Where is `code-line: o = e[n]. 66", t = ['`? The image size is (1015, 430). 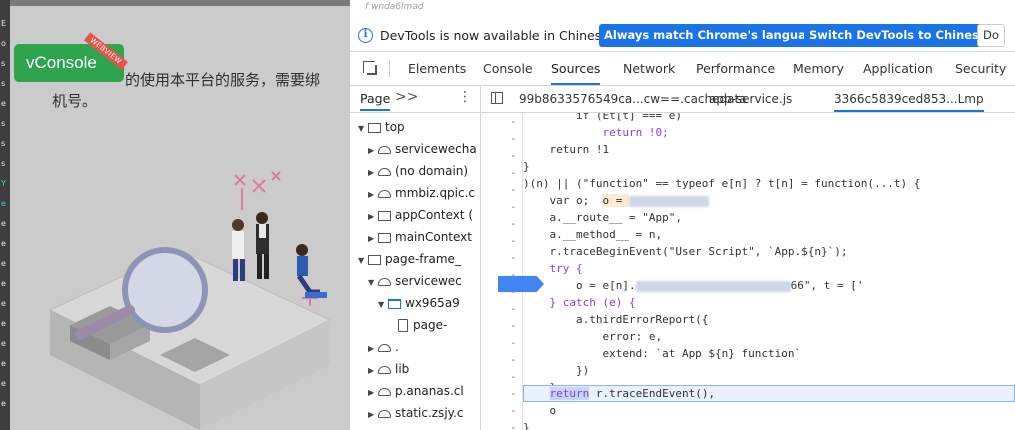 code-line: o = e[n]. 66", t = [' is located at coordinates (693, 285).